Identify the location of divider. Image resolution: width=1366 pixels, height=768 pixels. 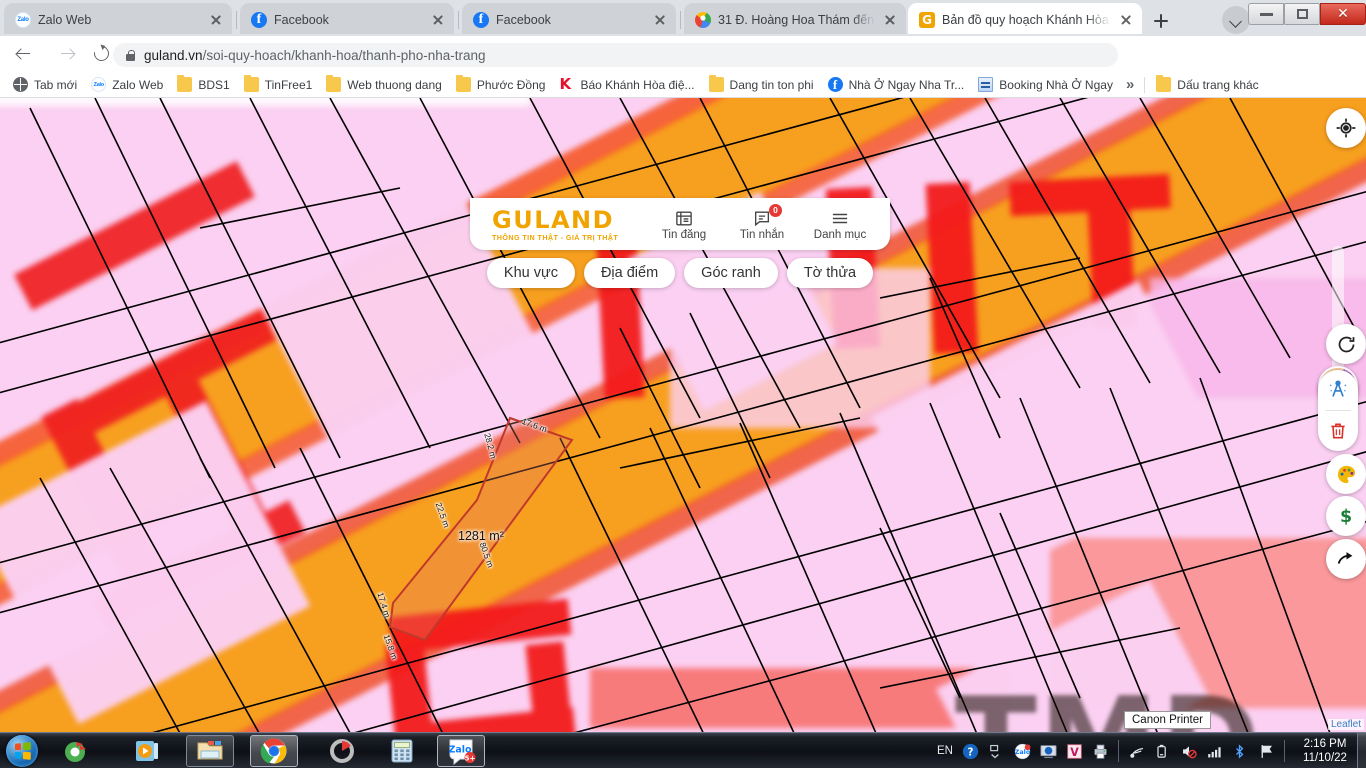
(1145, 84).